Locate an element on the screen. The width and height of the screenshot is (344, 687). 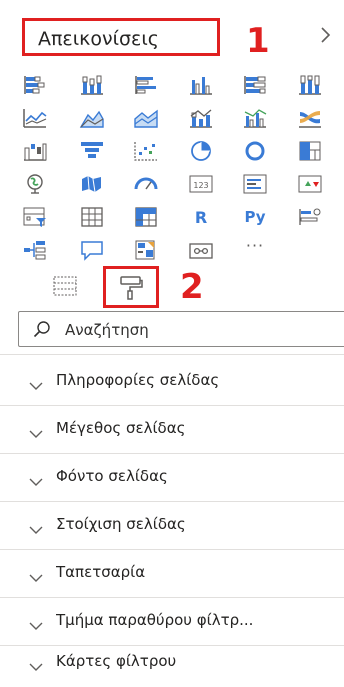
section-wallpaper: Ταπετσαρία is located at coordinates (172, 574).